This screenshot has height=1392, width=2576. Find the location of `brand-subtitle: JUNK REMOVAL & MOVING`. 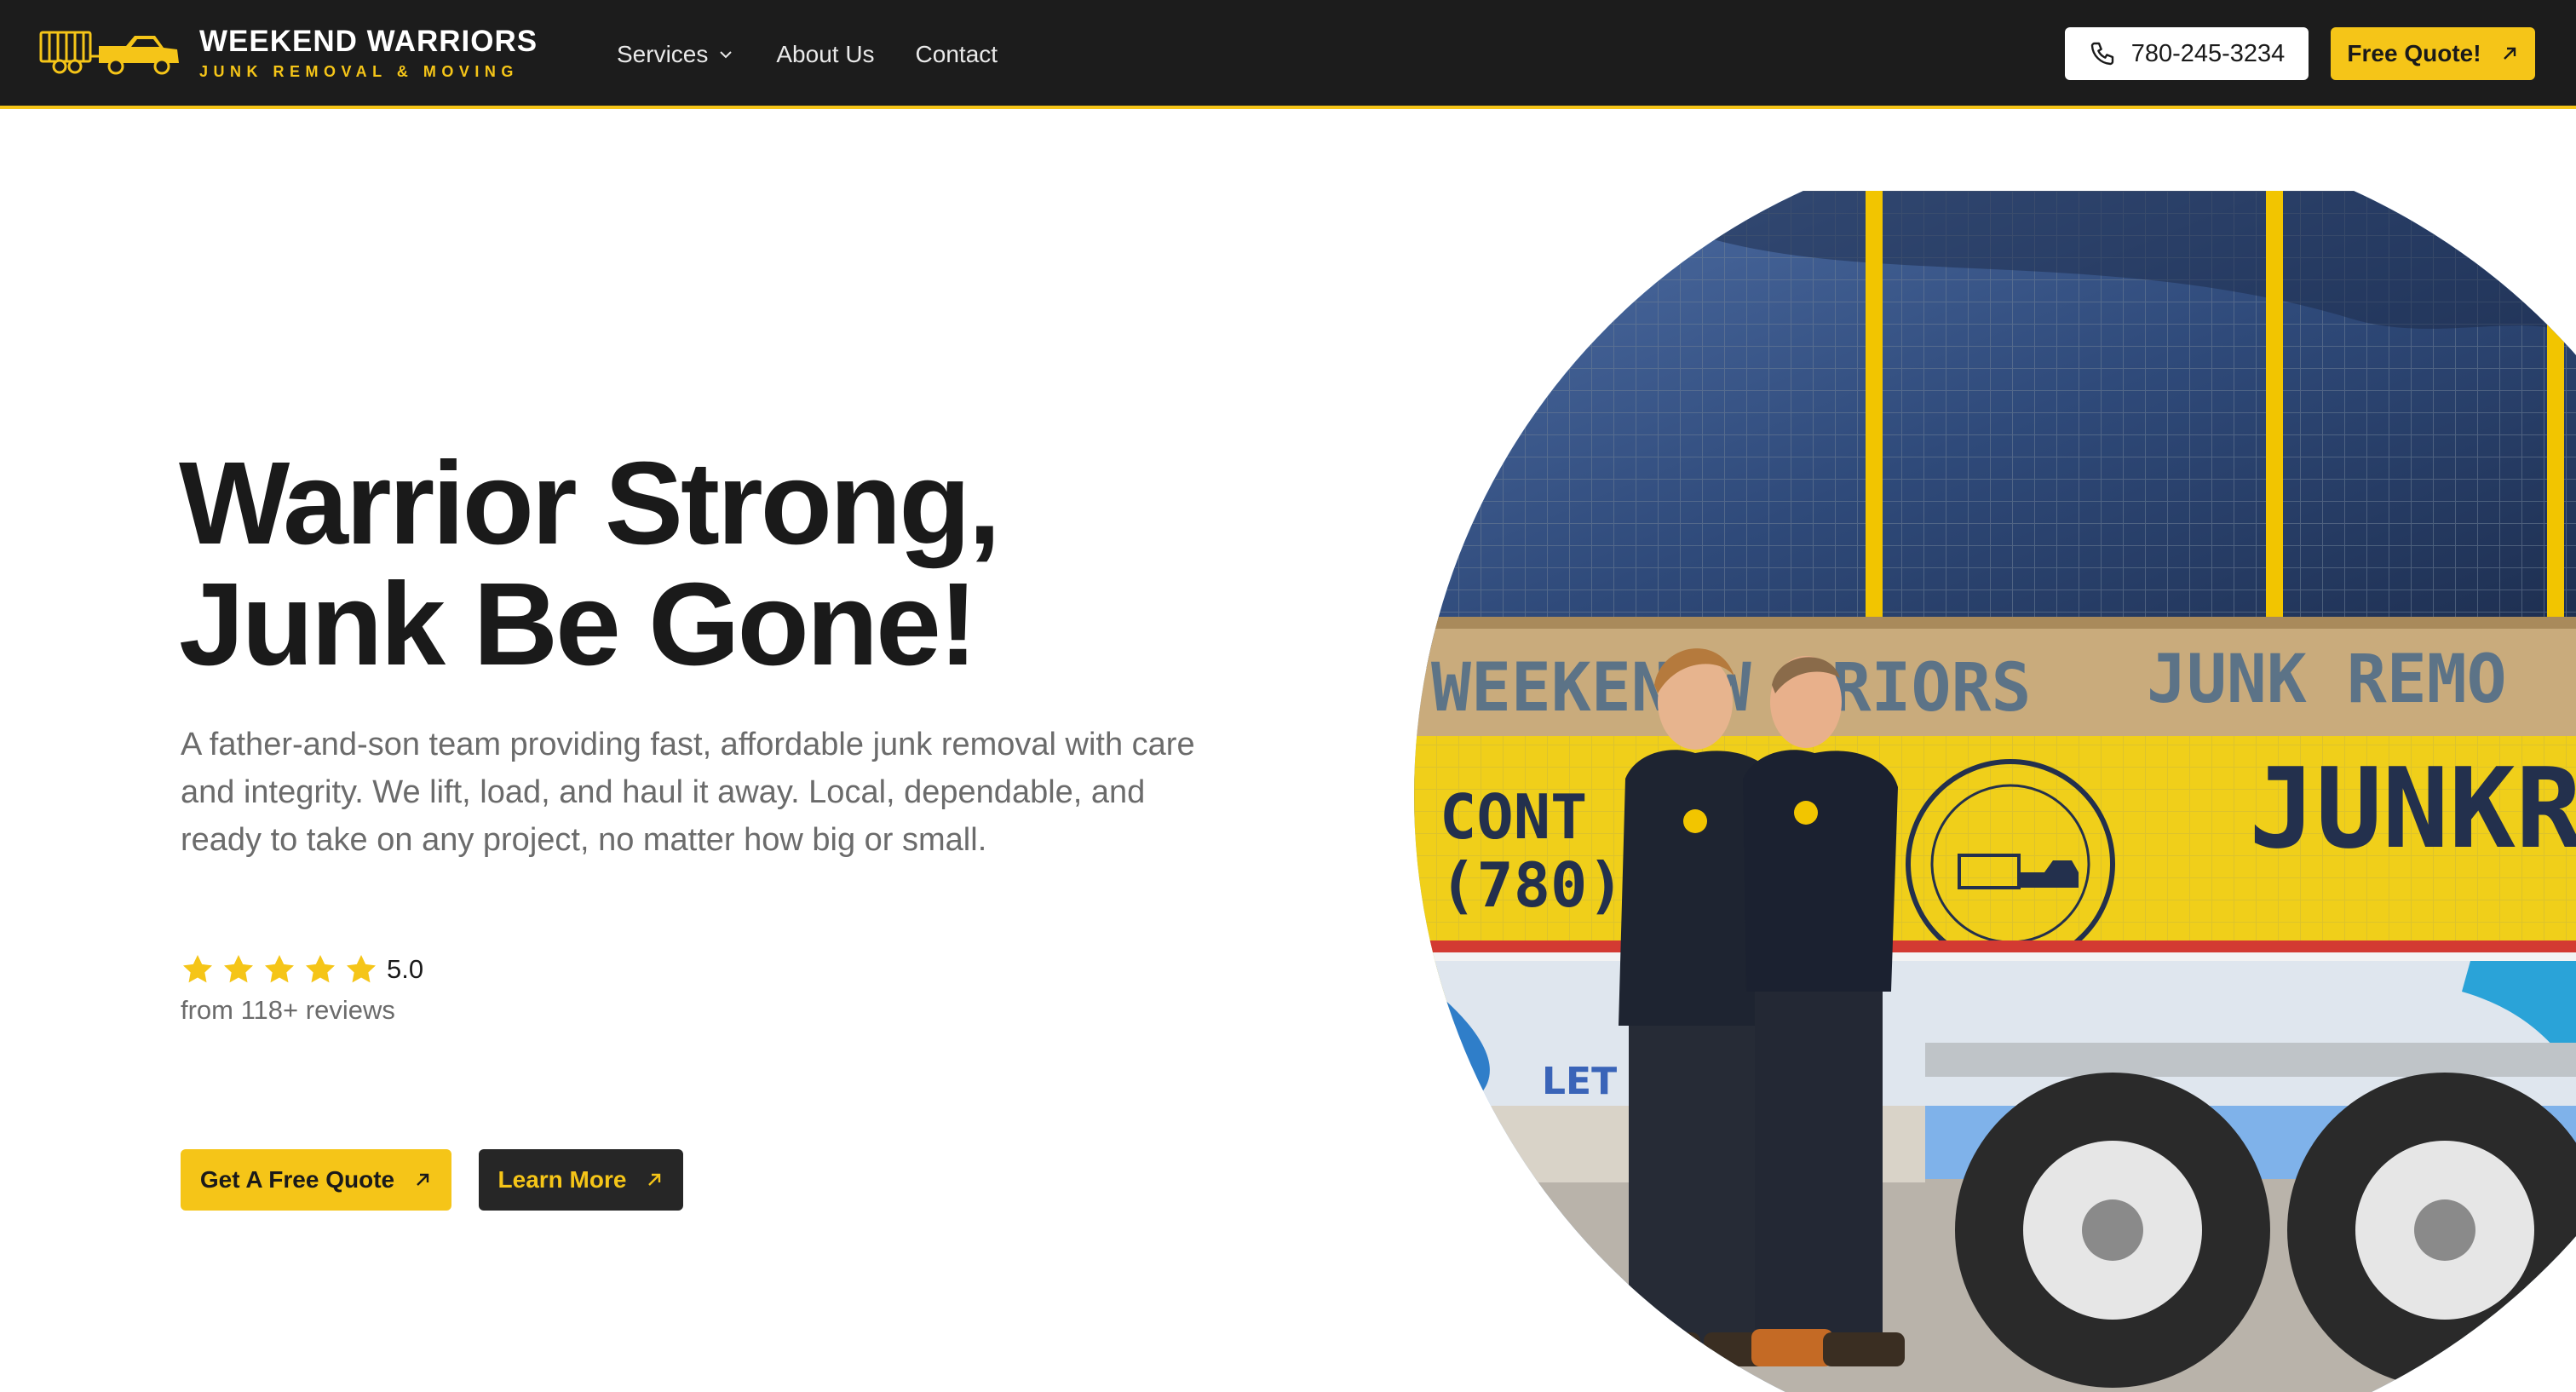

brand-subtitle: JUNK REMOVAL & MOVING is located at coordinates (359, 71).